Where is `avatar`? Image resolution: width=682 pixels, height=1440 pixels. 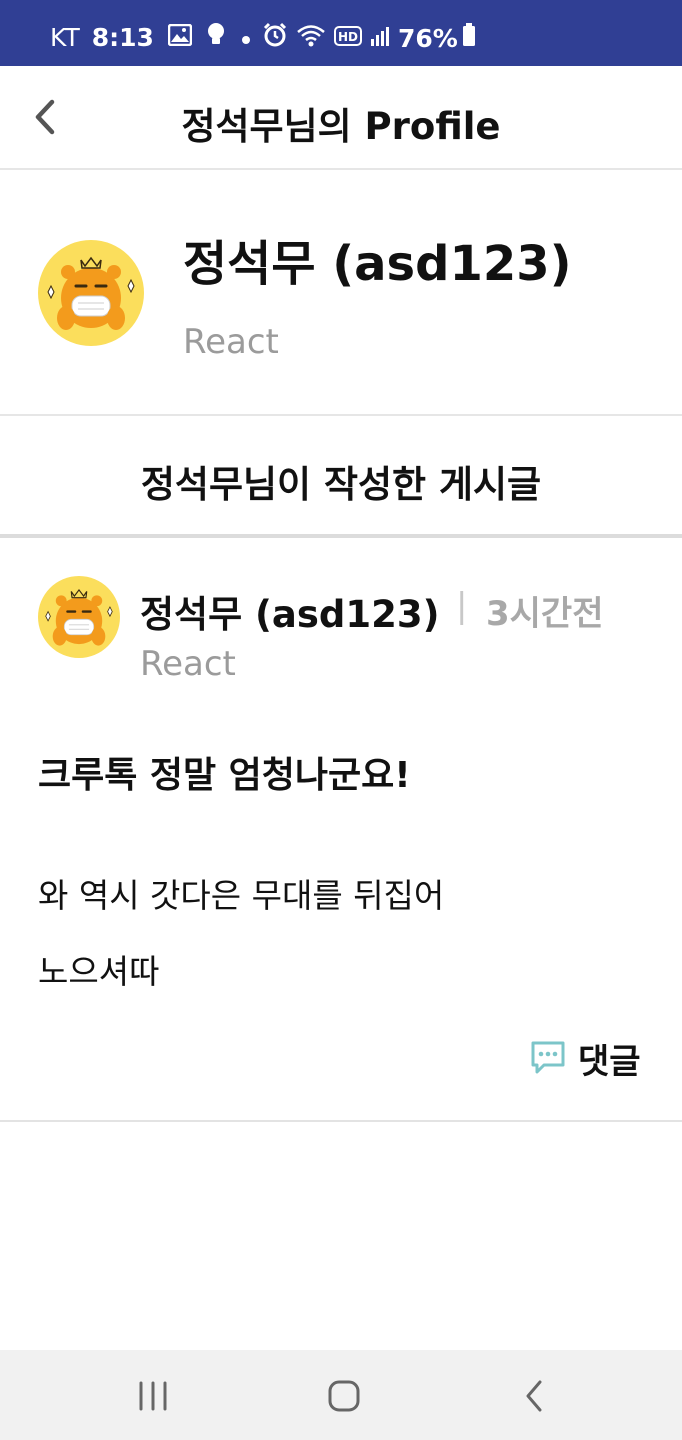
avatar is located at coordinates (91, 293).